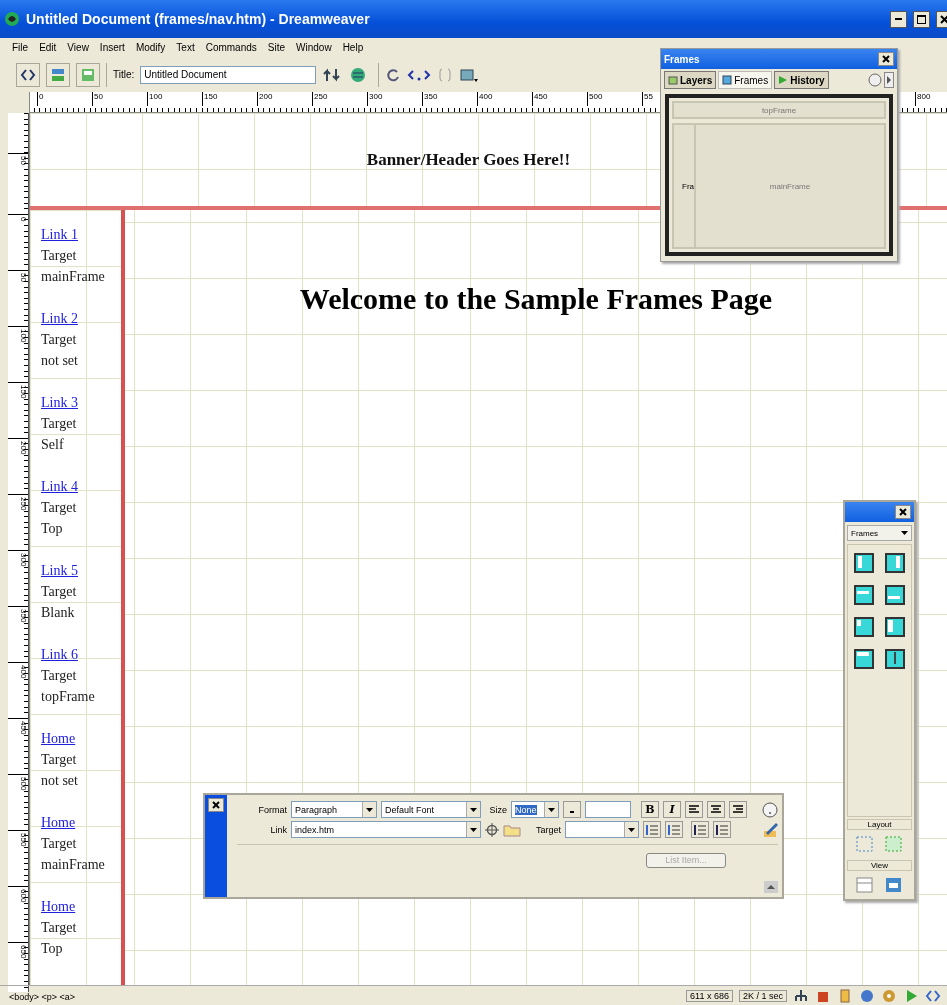 Image resolution: width=947 pixels, height=1005 pixels. Describe the element at coordinates (921, 19) in the screenshot. I see `maximize-button` at that location.